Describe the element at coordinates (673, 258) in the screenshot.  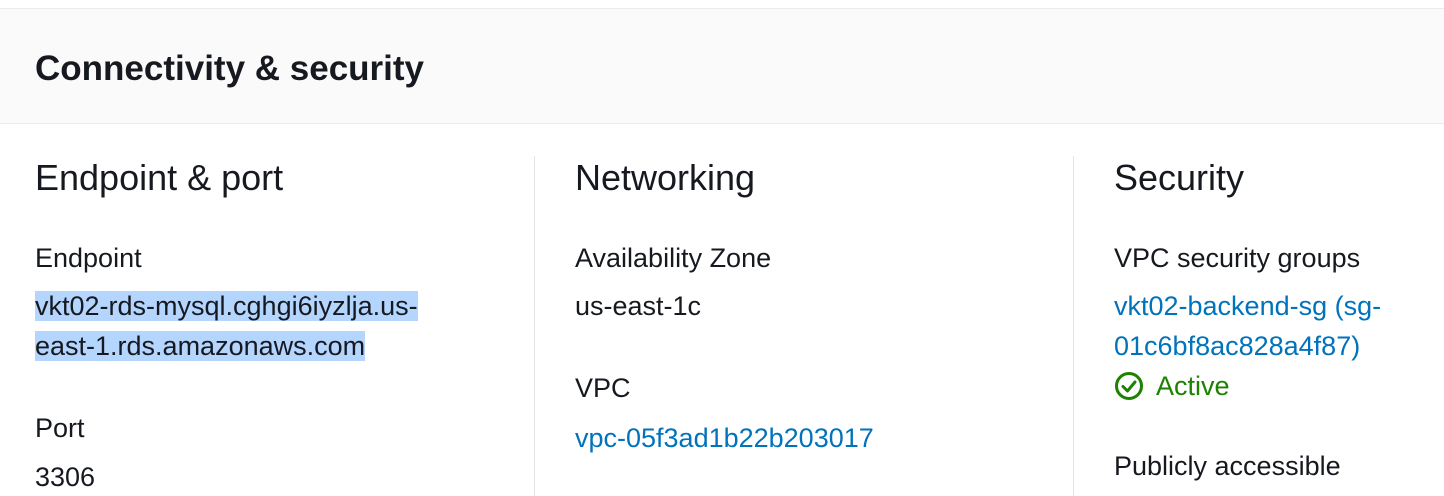
I see `availability-zone-label: Availability Zone` at that location.